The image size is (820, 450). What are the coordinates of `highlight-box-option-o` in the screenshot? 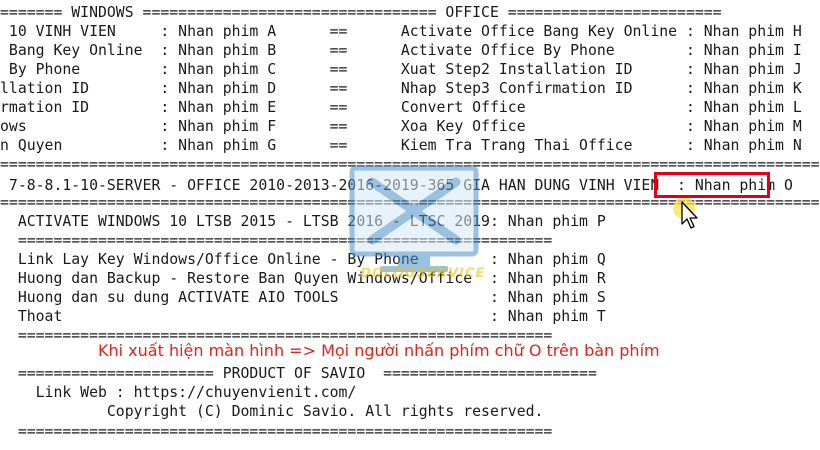 It's located at (712, 185).